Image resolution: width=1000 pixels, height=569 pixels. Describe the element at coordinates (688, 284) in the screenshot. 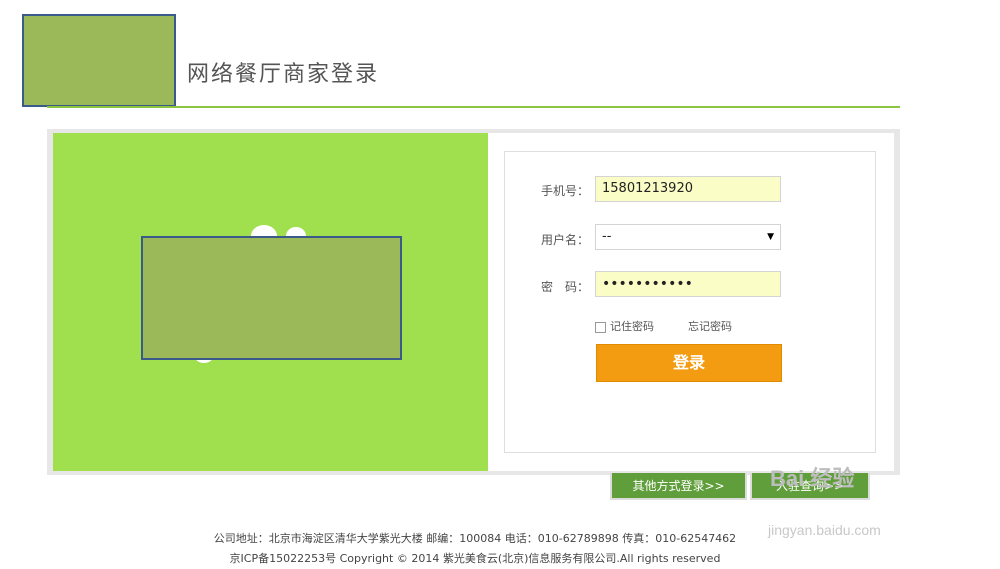

I see `password-input: •••••••••••` at that location.